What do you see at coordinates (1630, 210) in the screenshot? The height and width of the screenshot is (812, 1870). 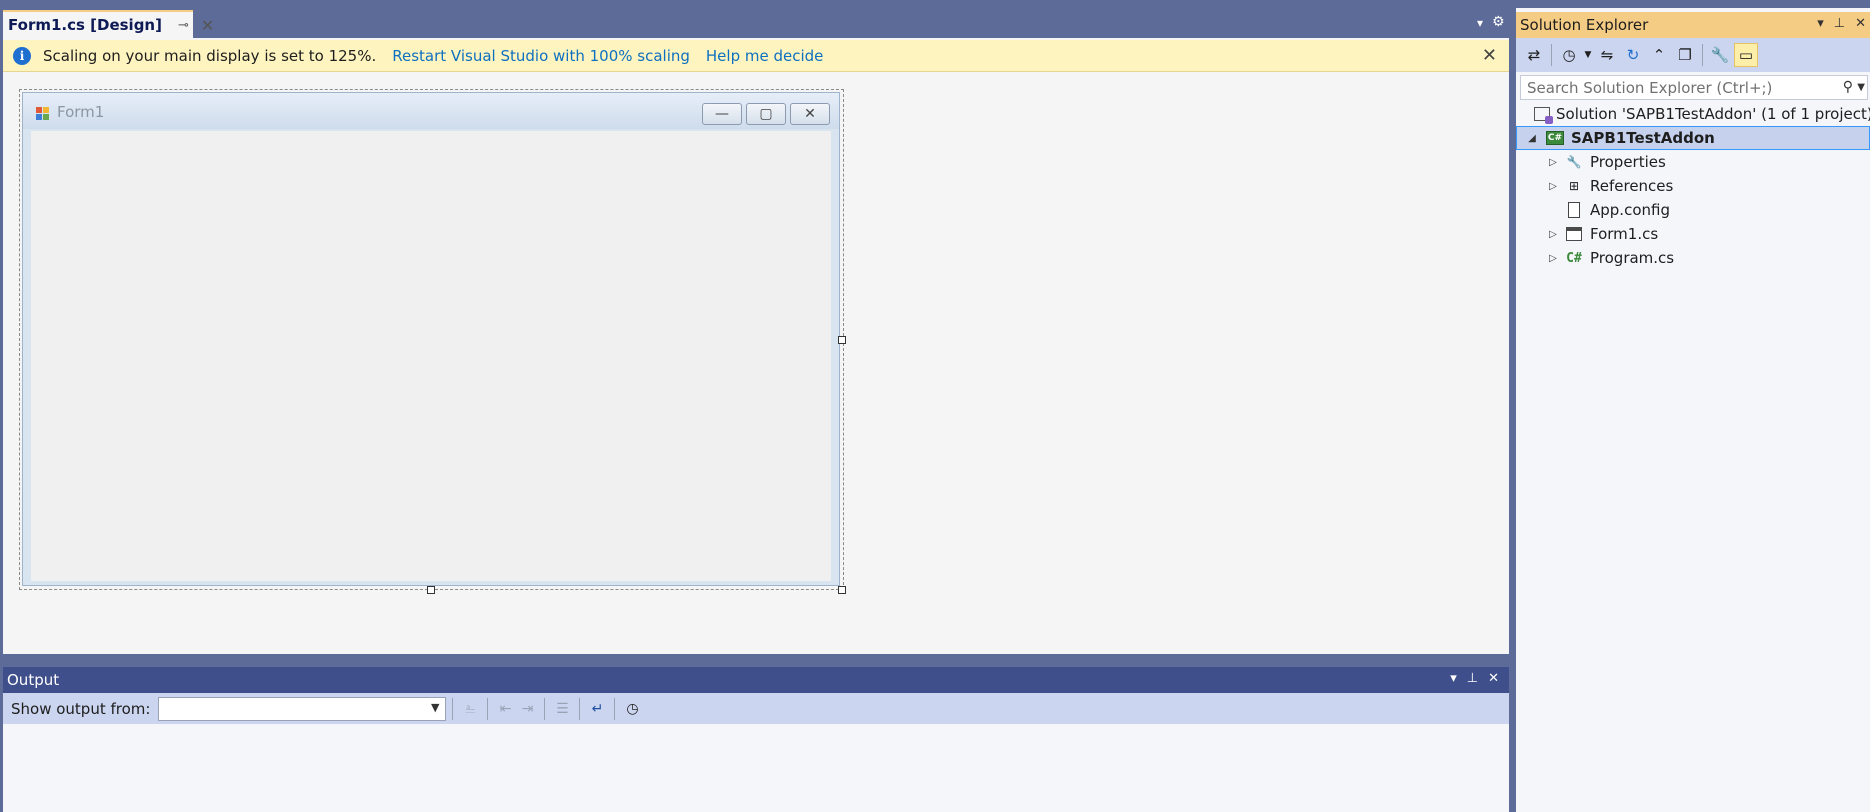 I see `tree-item-label: App.config` at bounding box center [1630, 210].